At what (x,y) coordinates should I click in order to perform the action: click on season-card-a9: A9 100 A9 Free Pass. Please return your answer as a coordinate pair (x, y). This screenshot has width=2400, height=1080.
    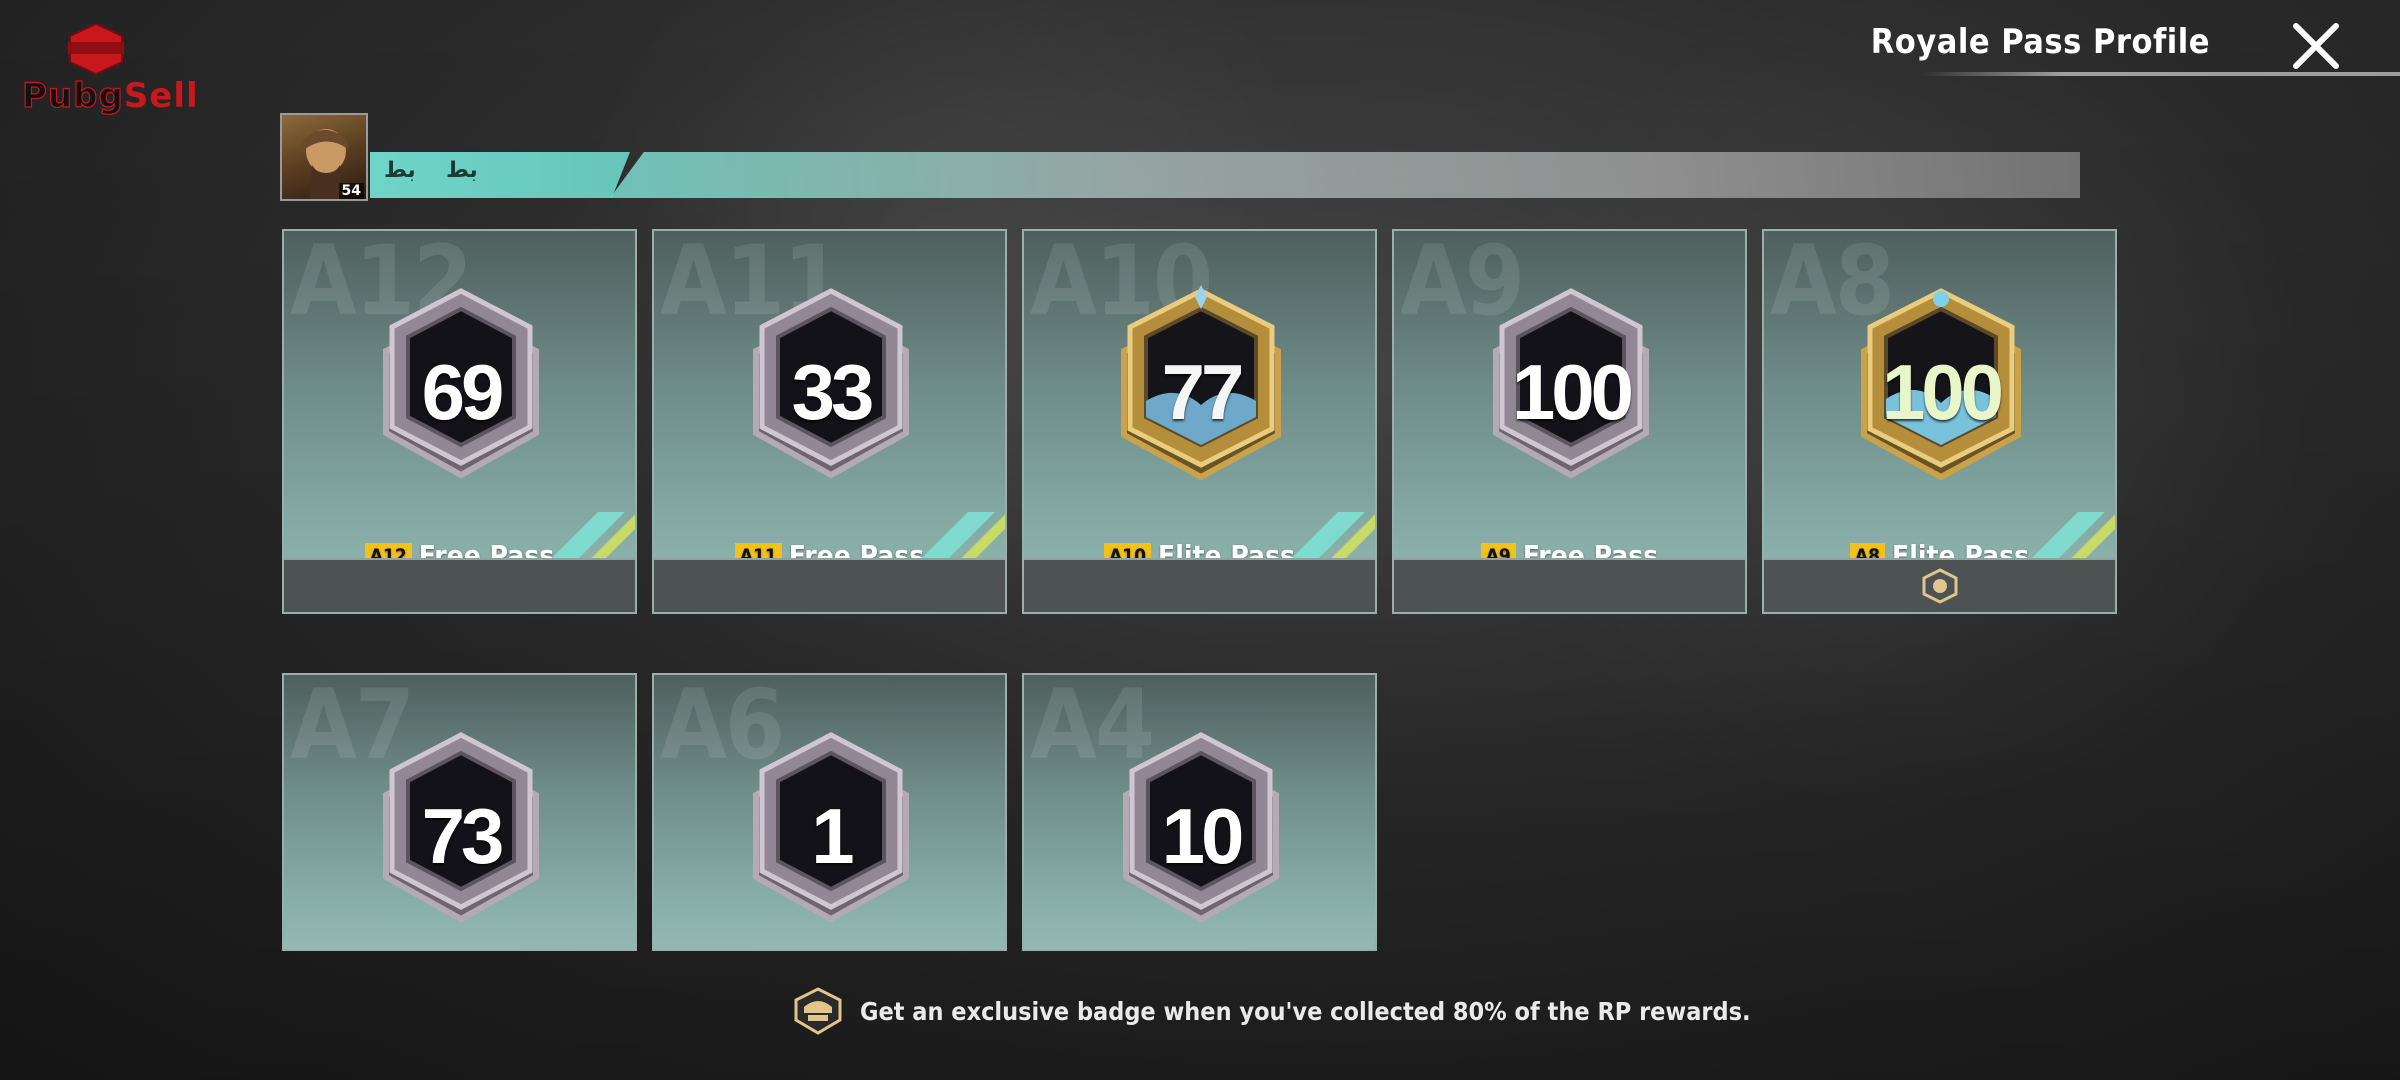
    Looking at the image, I should click on (1569, 421).